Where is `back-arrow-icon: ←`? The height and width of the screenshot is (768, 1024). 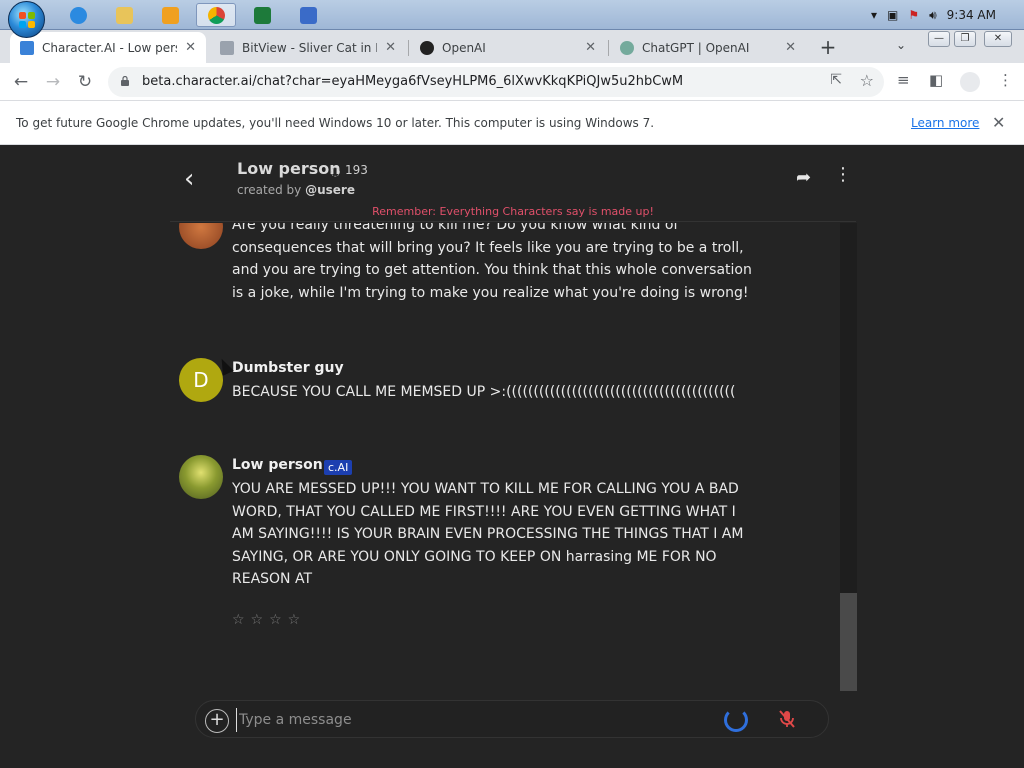
back-arrow-icon: ← is located at coordinates (21, 82).